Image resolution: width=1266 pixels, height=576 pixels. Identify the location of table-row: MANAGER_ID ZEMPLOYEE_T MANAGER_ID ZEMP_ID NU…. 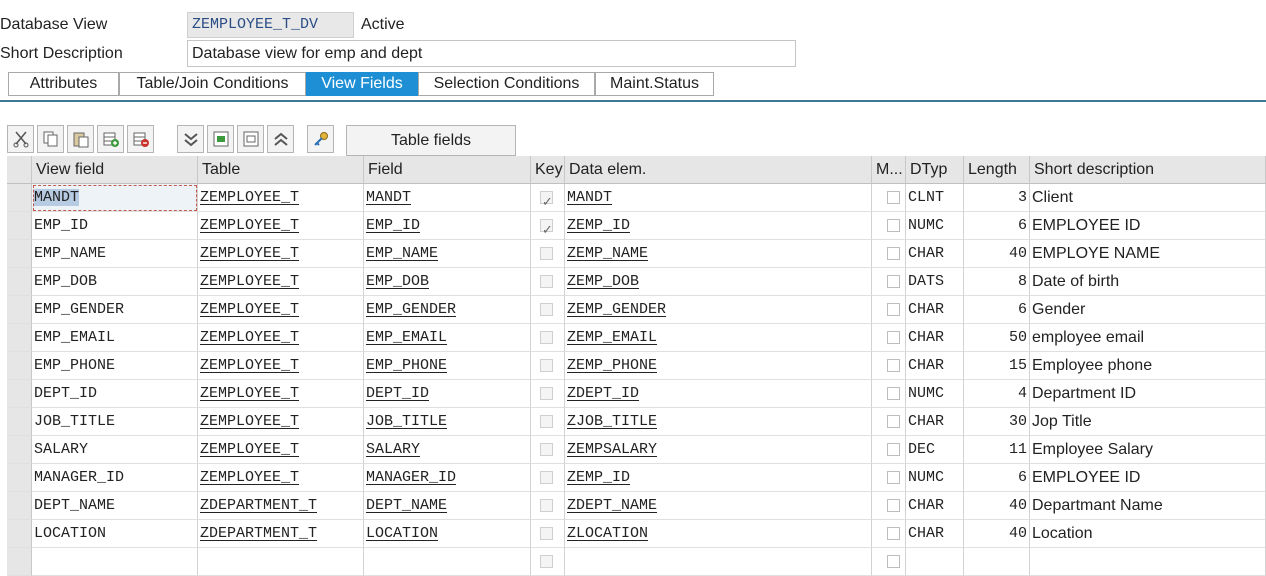
(636, 478).